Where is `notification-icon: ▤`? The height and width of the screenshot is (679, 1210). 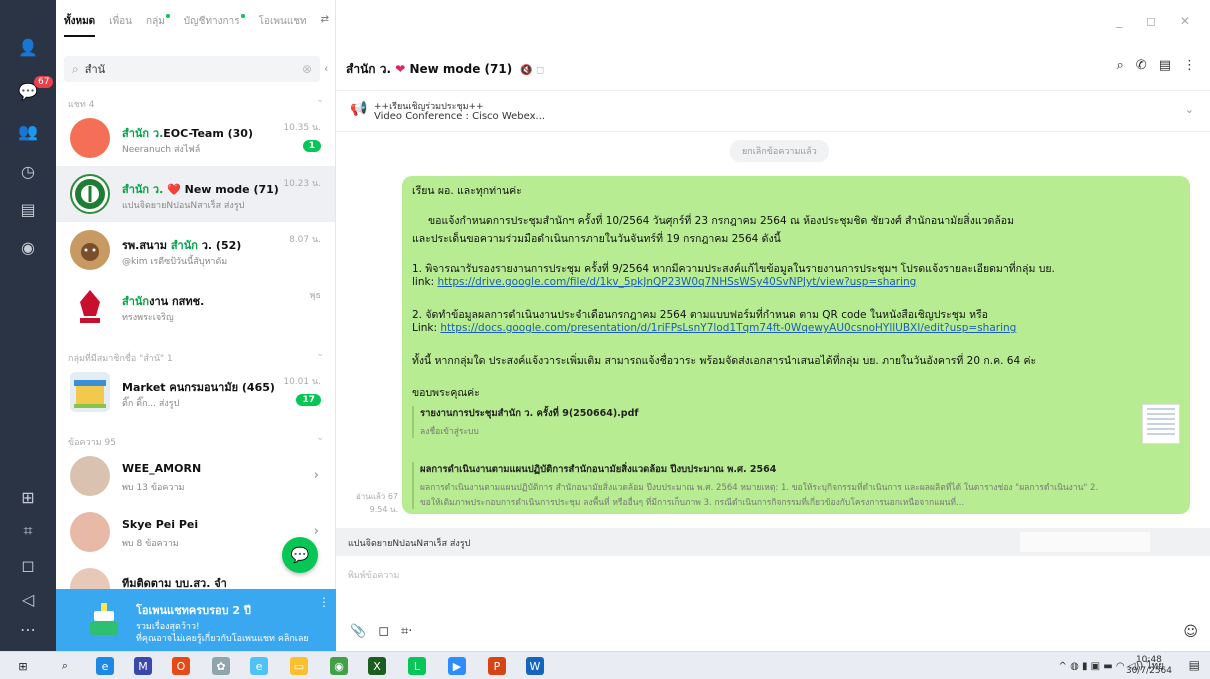 notification-icon: ▤ is located at coordinates (1194, 665).